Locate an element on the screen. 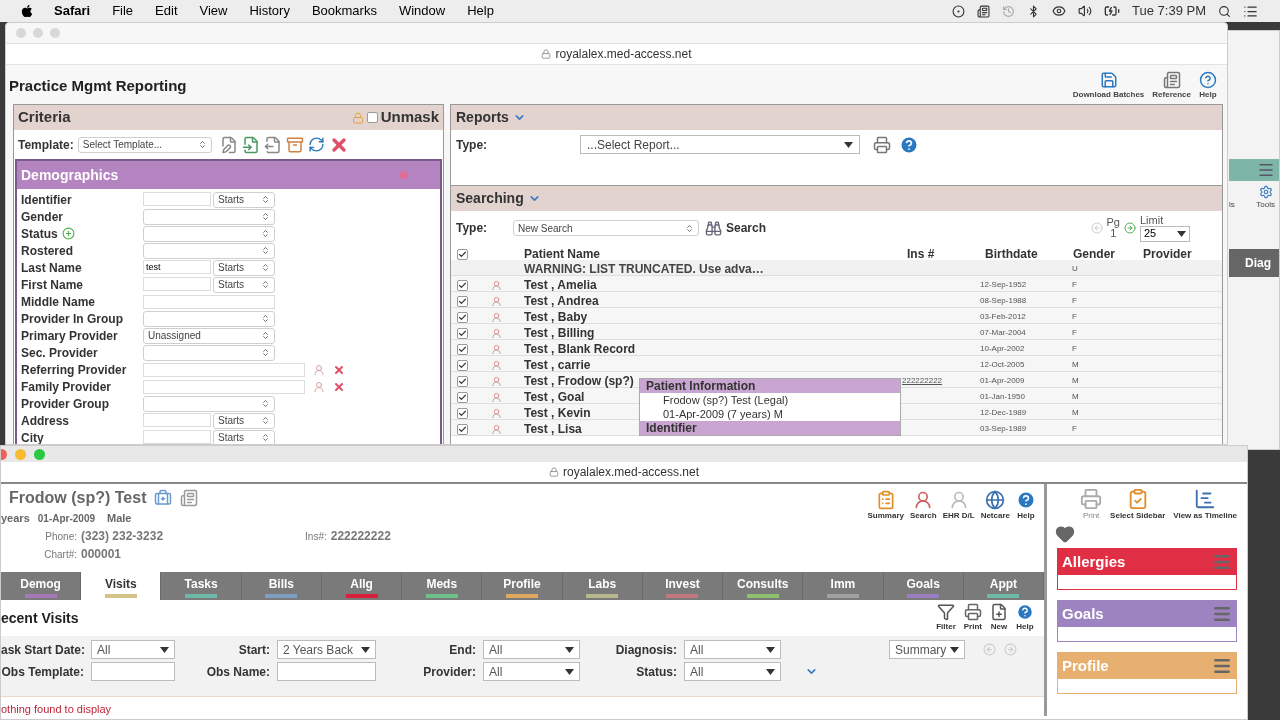 The height and width of the screenshot is (720, 1280). battery-icon is located at coordinates (1112, 11).